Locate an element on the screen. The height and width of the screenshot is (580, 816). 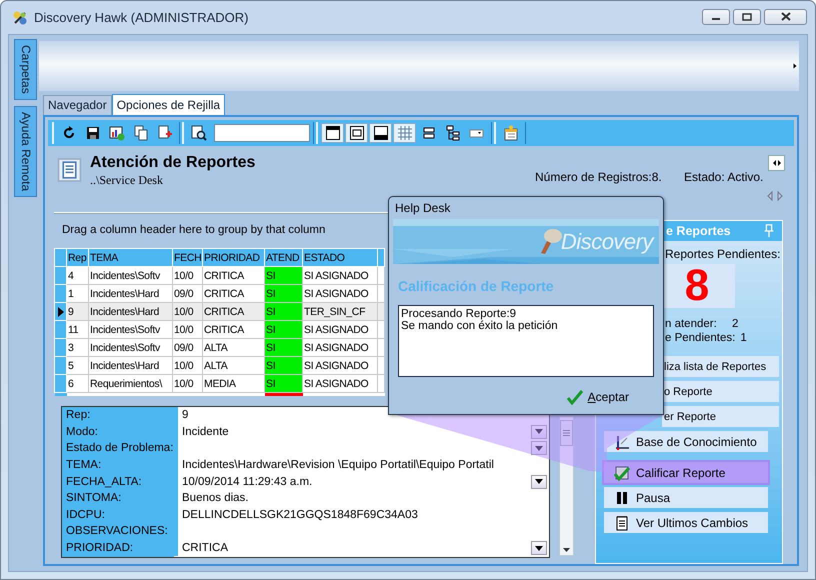
tab: Opciones de Rejilla is located at coordinates (169, 104).